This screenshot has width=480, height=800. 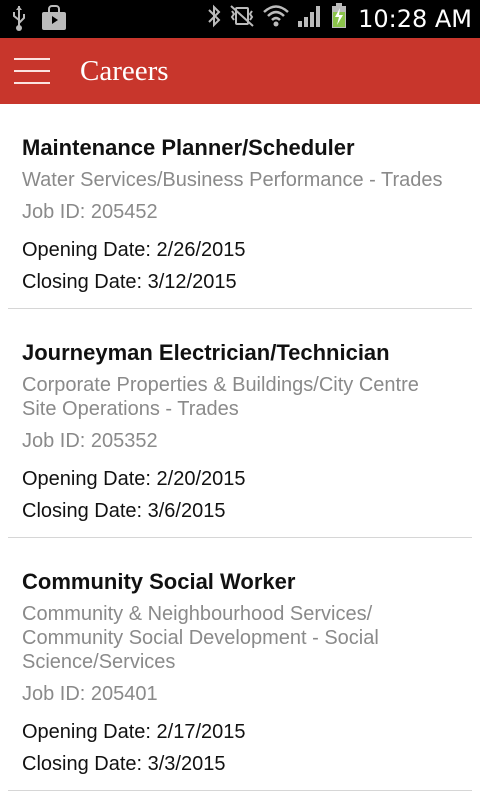 What do you see at coordinates (90, 694) in the screenshot?
I see `job-id: Job ID: 205401` at bounding box center [90, 694].